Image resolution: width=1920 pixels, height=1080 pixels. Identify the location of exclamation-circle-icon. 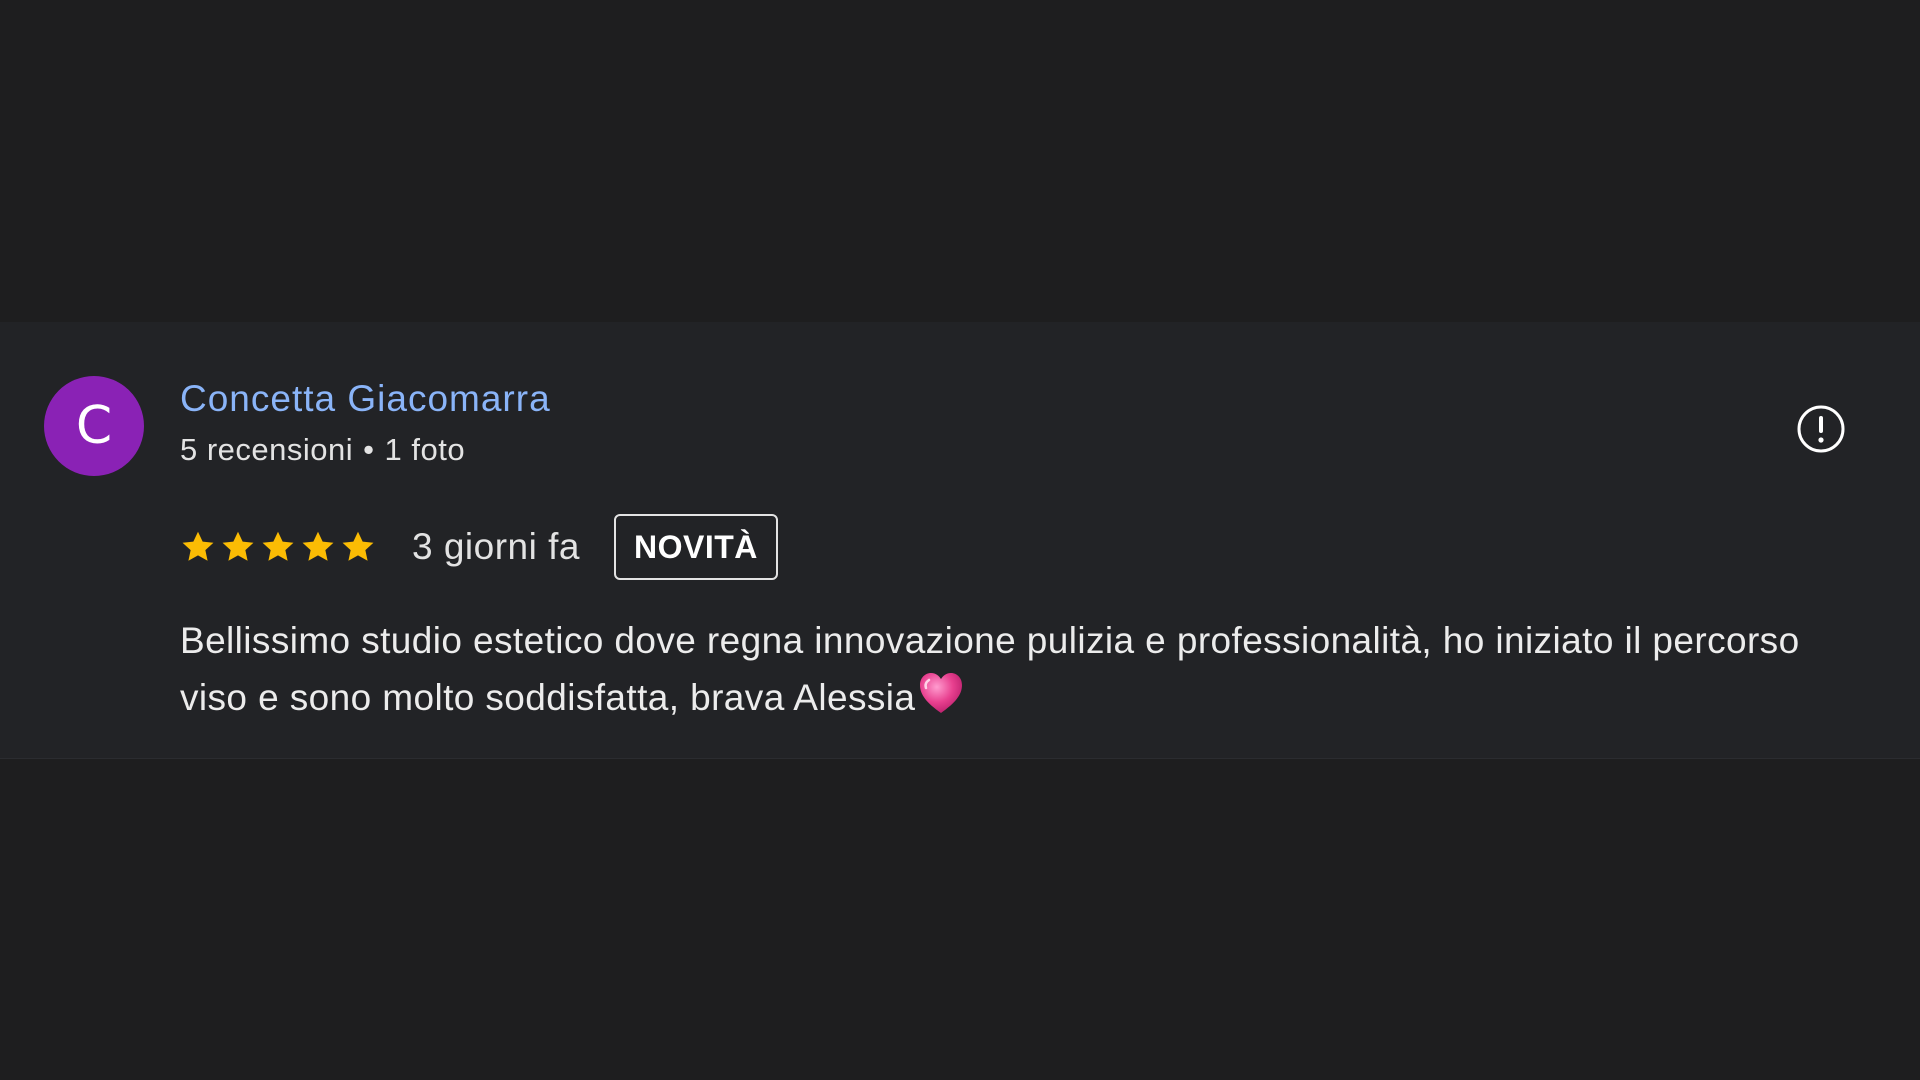
(1821, 429).